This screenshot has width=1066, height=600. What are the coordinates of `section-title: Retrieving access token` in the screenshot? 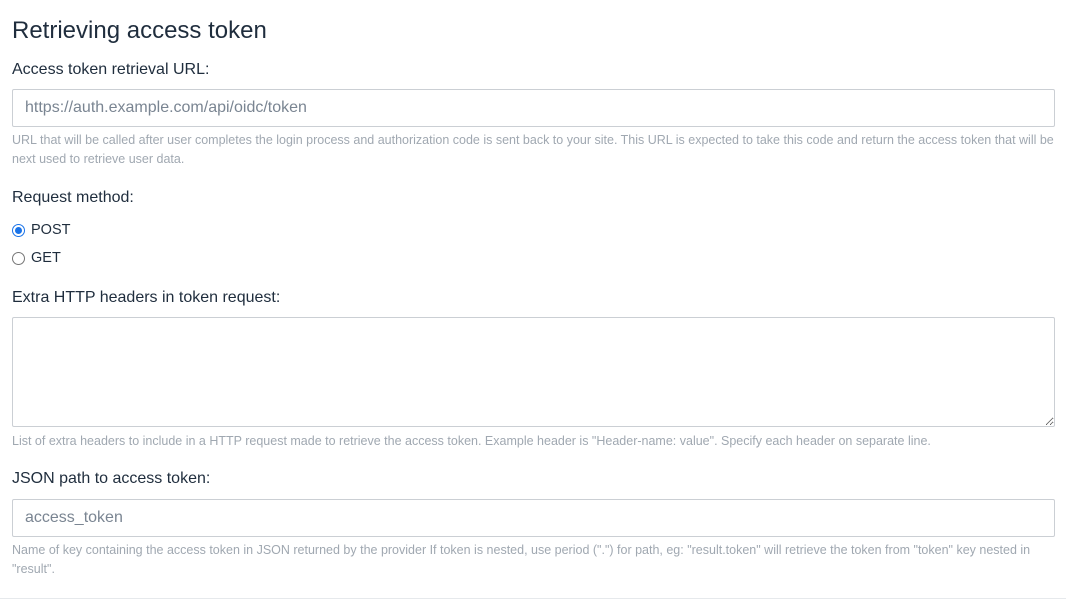 It's located at (139, 30).